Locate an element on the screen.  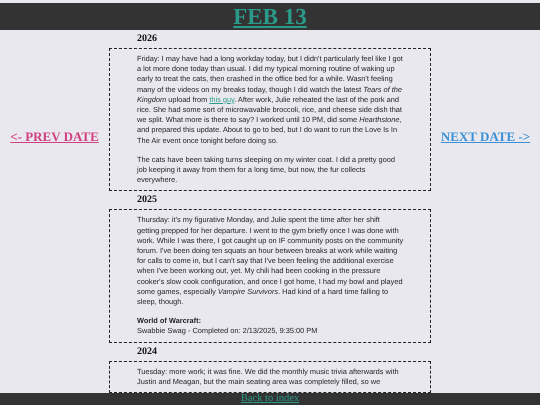
year-heading: 2026 is located at coordinates (147, 39).